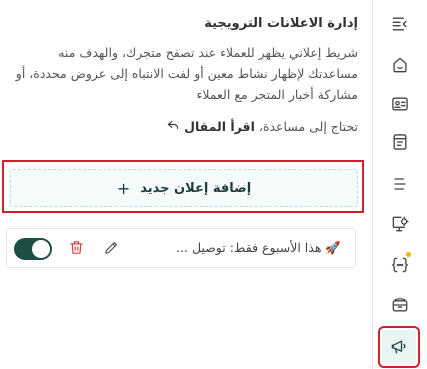 This screenshot has width=427, height=369. What do you see at coordinates (400, 65) in the screenshot?
I see `home-icon` at bounding box center [400, 65].